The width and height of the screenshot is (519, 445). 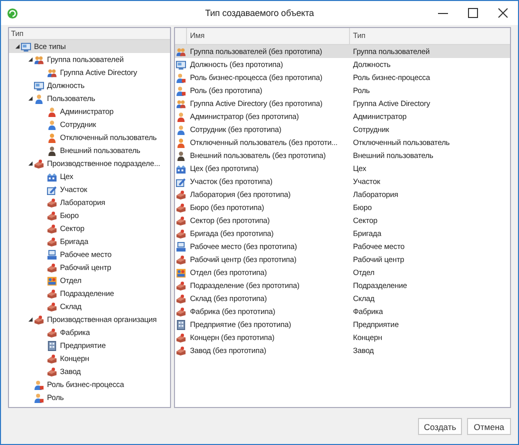 What do you see at coordinates (12, 13) in the screenshot?
I see `app-logo-icon` at bounding box center [12, 13].